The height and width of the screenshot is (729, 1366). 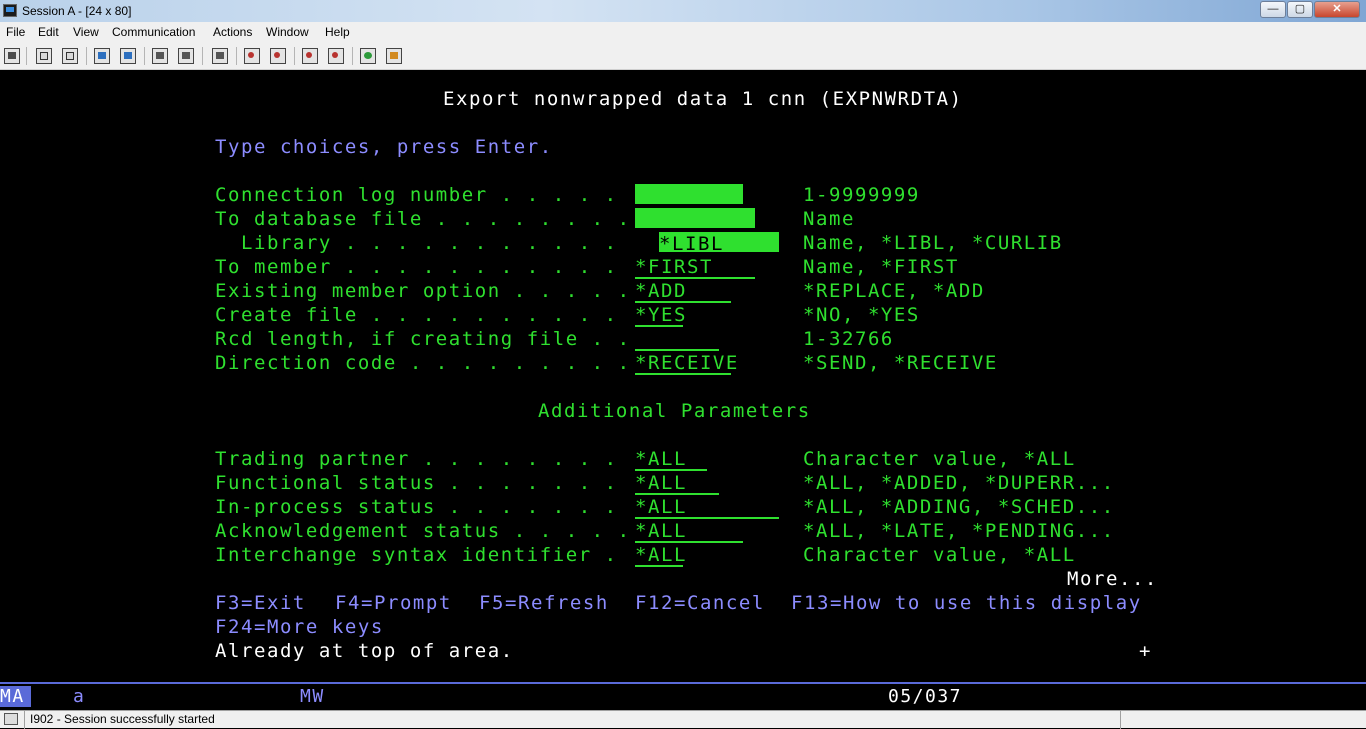 I want to click on hint-library: Name, *LIBL, *CURLIB, so click(x=933, y=243).